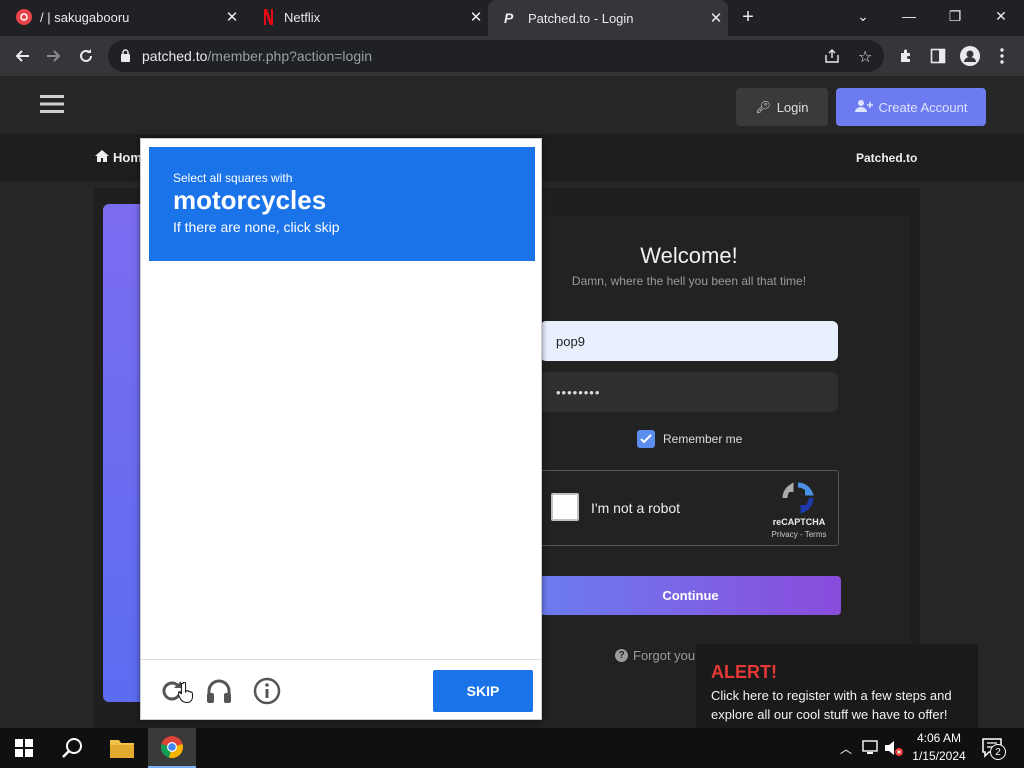 The width and height of the screenshot is (1024, 768). I want to click on chrome-icon, so click(172, 748).